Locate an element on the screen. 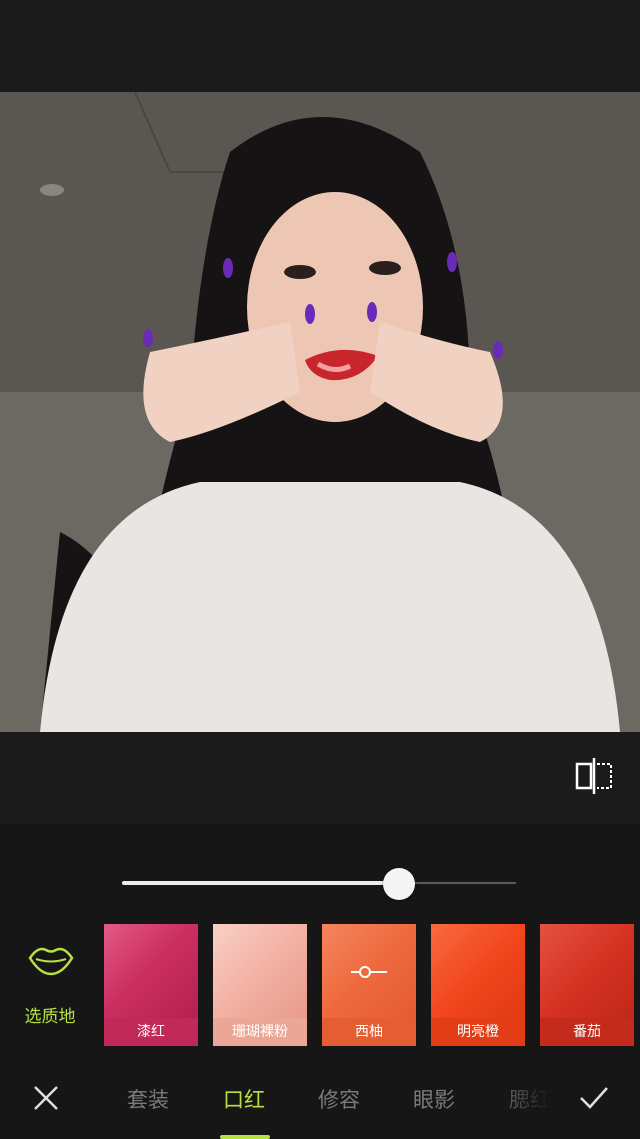  shade-swatch-3: 明亮橙 is located at coordinates (478, 985).